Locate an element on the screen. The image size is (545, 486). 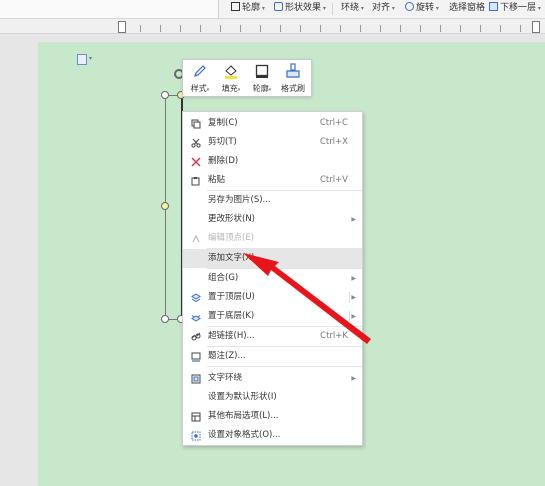
send-backward-icon is located at coordinates (493, 6).